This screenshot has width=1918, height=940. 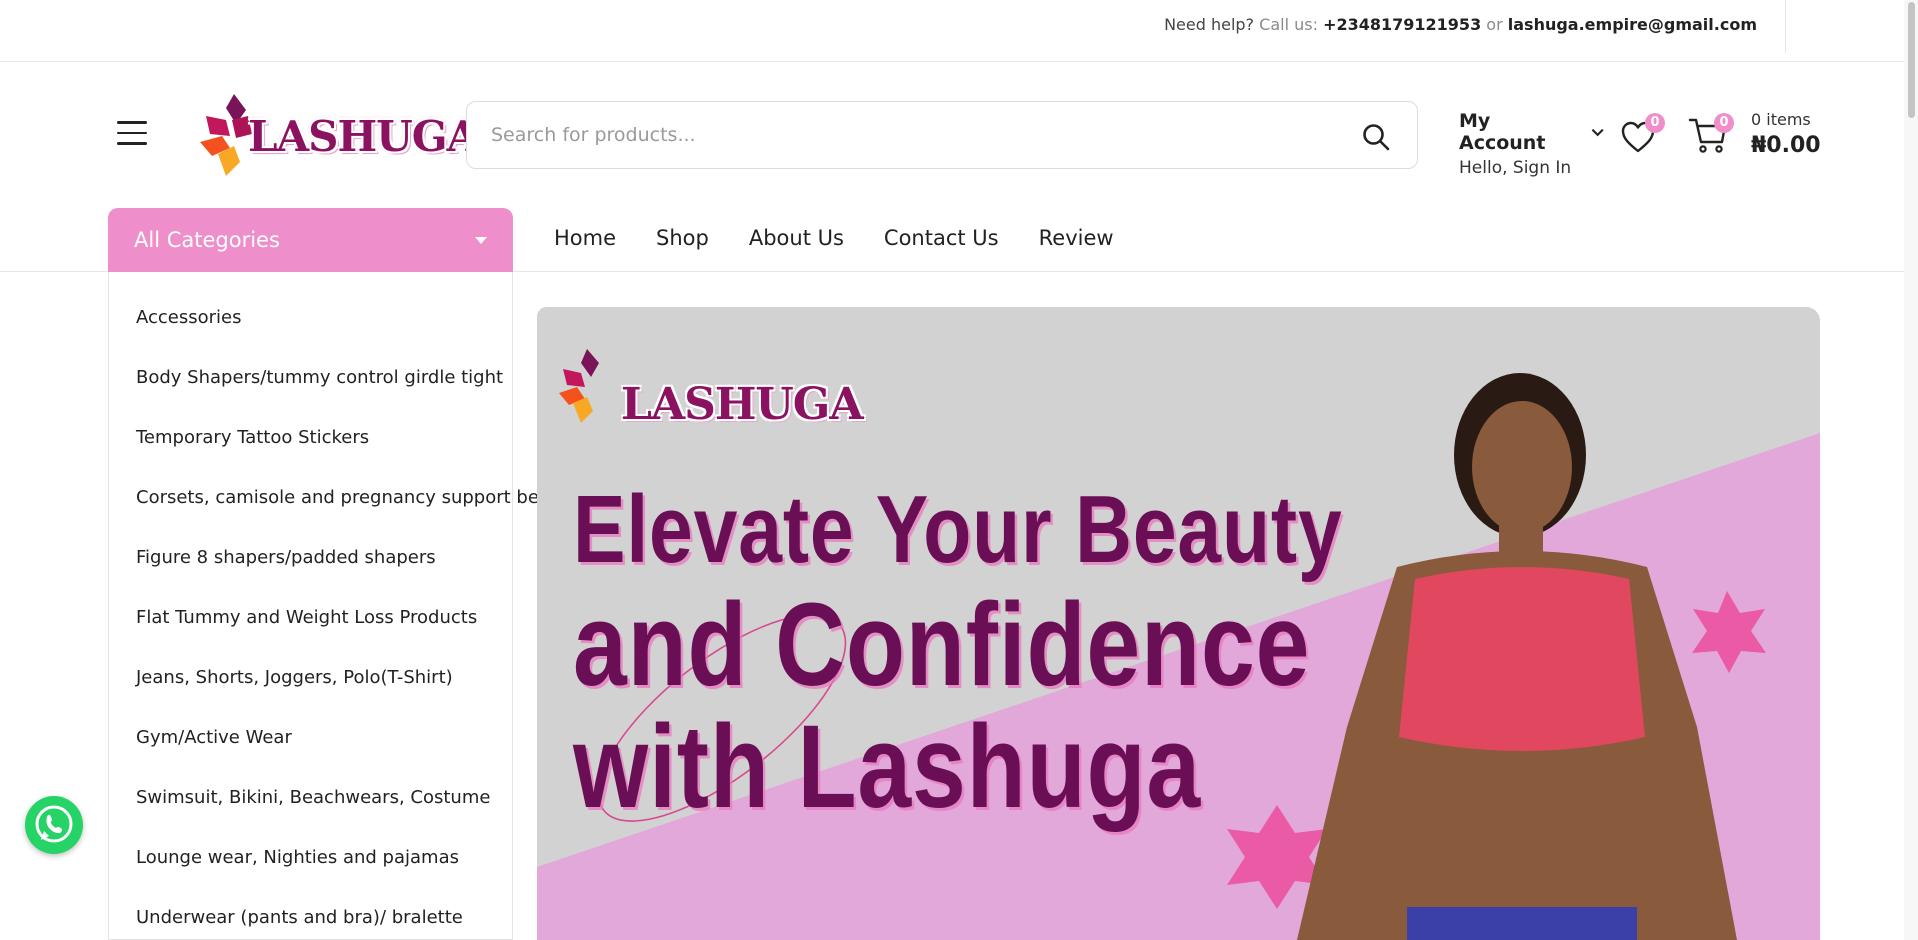 I want to click on site-logo: LASHUGA, so click(x=337, y=136).